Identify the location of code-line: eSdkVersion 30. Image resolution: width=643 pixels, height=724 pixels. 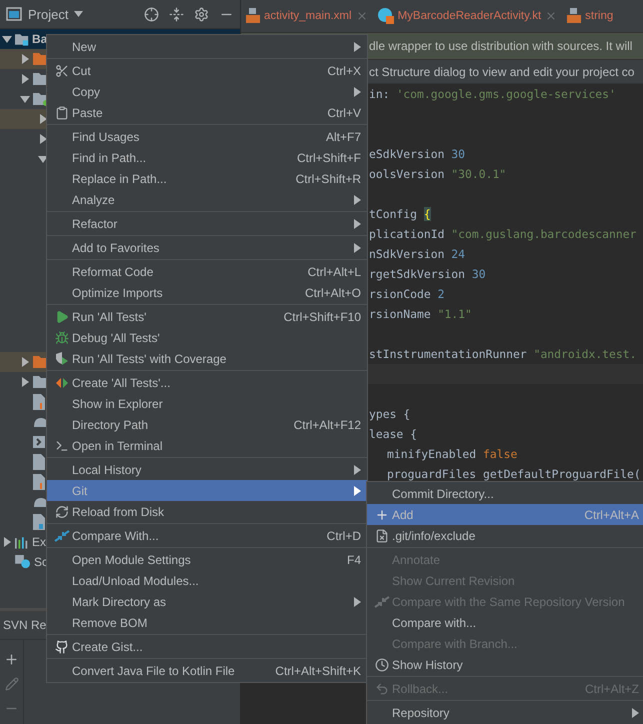
(417, 154).